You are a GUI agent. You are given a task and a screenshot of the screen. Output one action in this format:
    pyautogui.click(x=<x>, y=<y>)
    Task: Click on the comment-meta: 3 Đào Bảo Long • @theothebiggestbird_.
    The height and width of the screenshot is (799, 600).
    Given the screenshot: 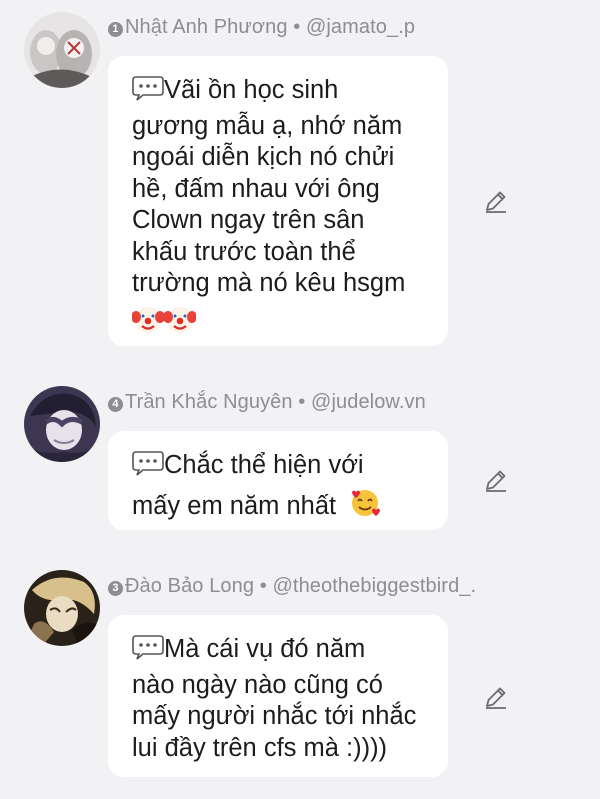 What is the action you would take?
    pyautogui.click(x=292, y=586)
    